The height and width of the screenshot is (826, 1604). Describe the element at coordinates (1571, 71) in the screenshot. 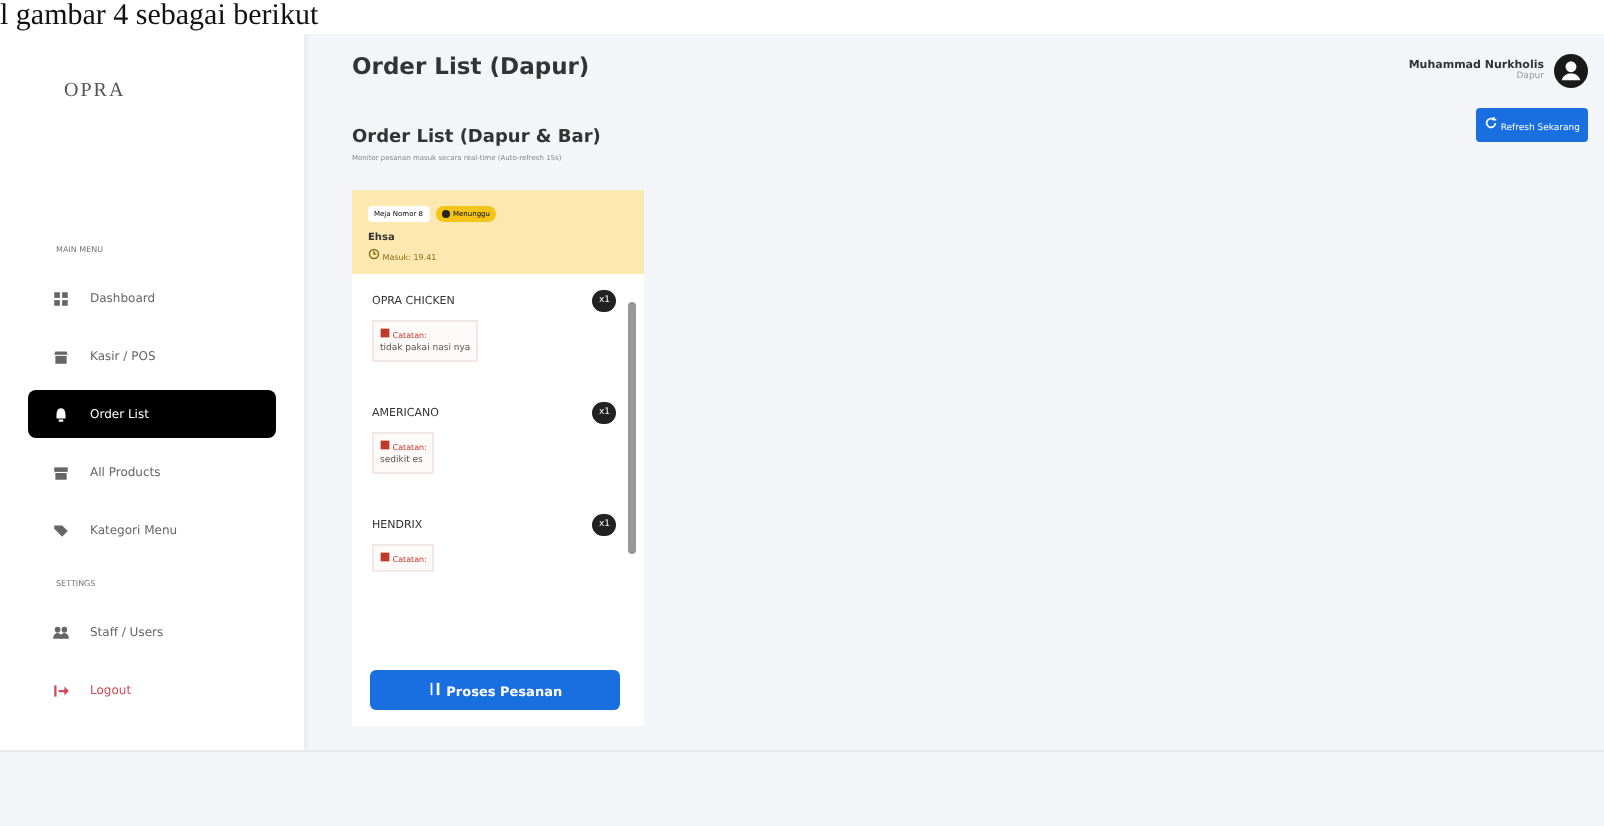

I see `user-avatar-icon` at that location.